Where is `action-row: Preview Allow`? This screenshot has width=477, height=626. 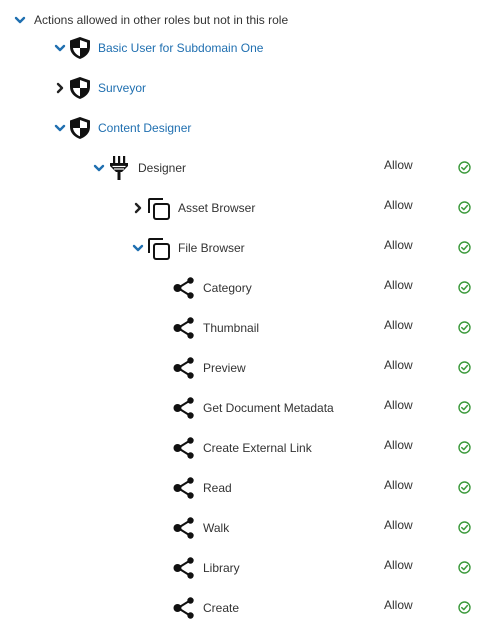 action-row: Preview Allow is located at coordinates (238, 368).